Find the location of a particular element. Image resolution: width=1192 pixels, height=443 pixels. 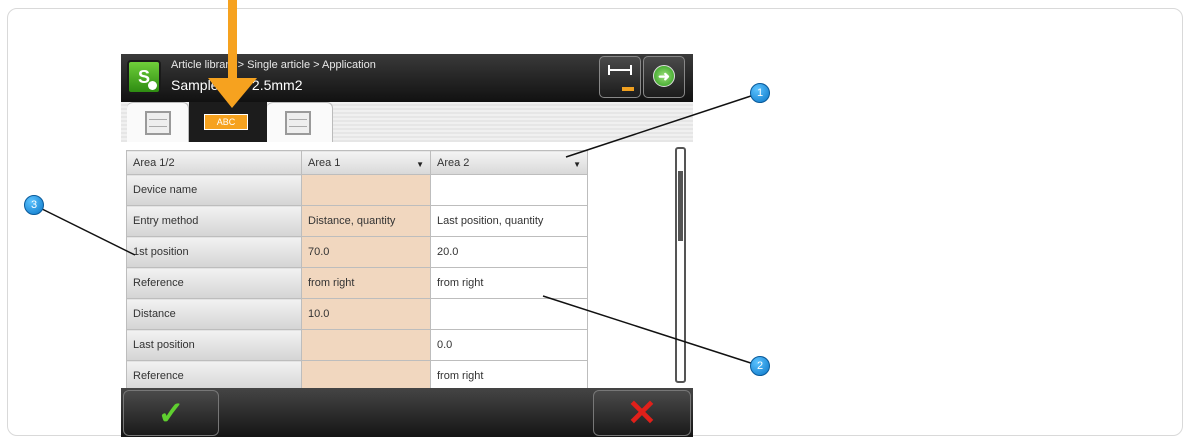

orange-arrow-icon is located at coordinates (232, 93).